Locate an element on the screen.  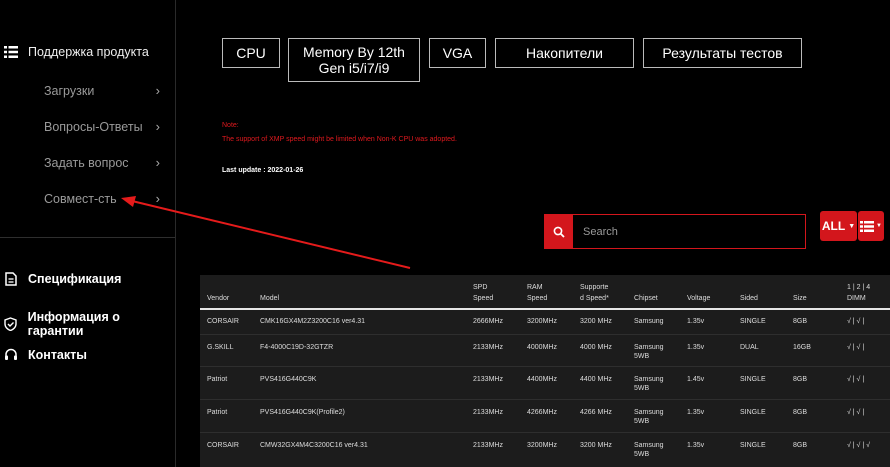
sidebar-item-label: Задать вопрос is located at coordinates (86, 162).